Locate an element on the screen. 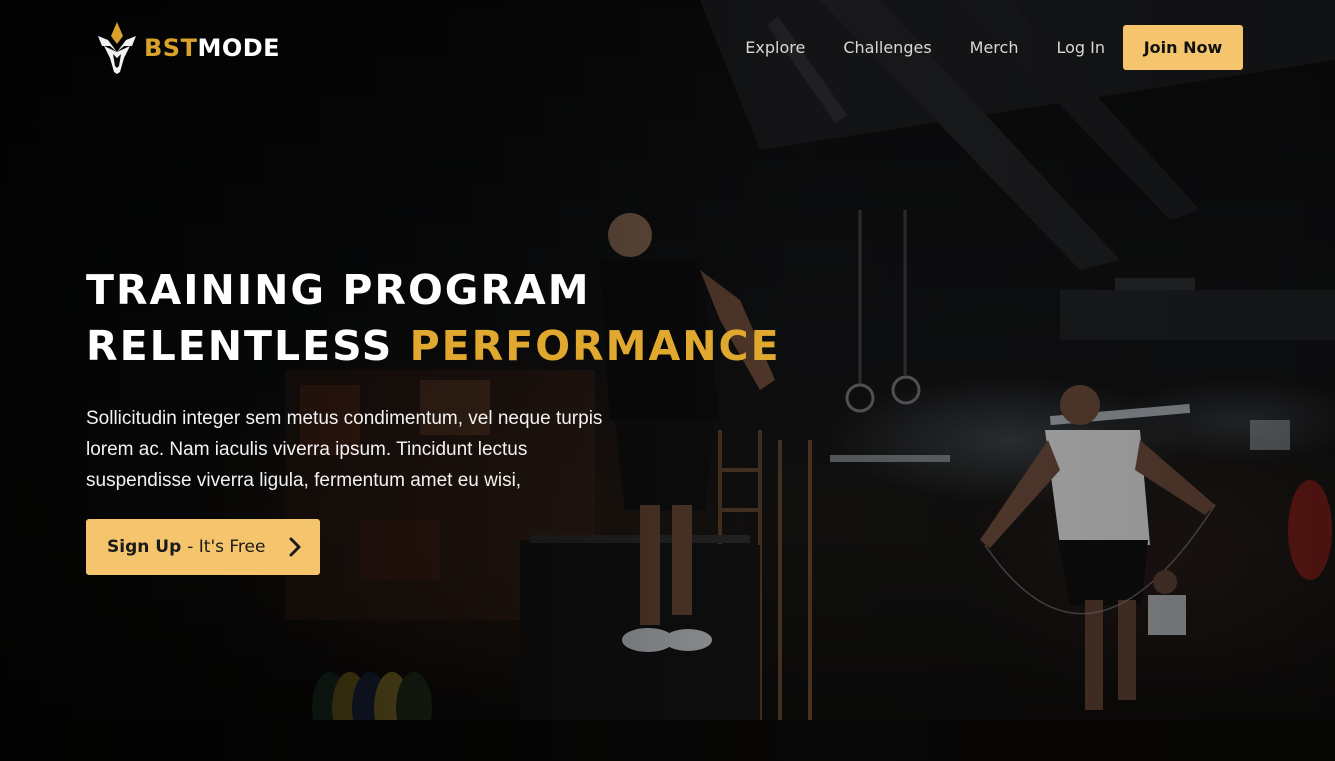  sign-up-sublabel: - It's Free is located at coordinates (226, 547).